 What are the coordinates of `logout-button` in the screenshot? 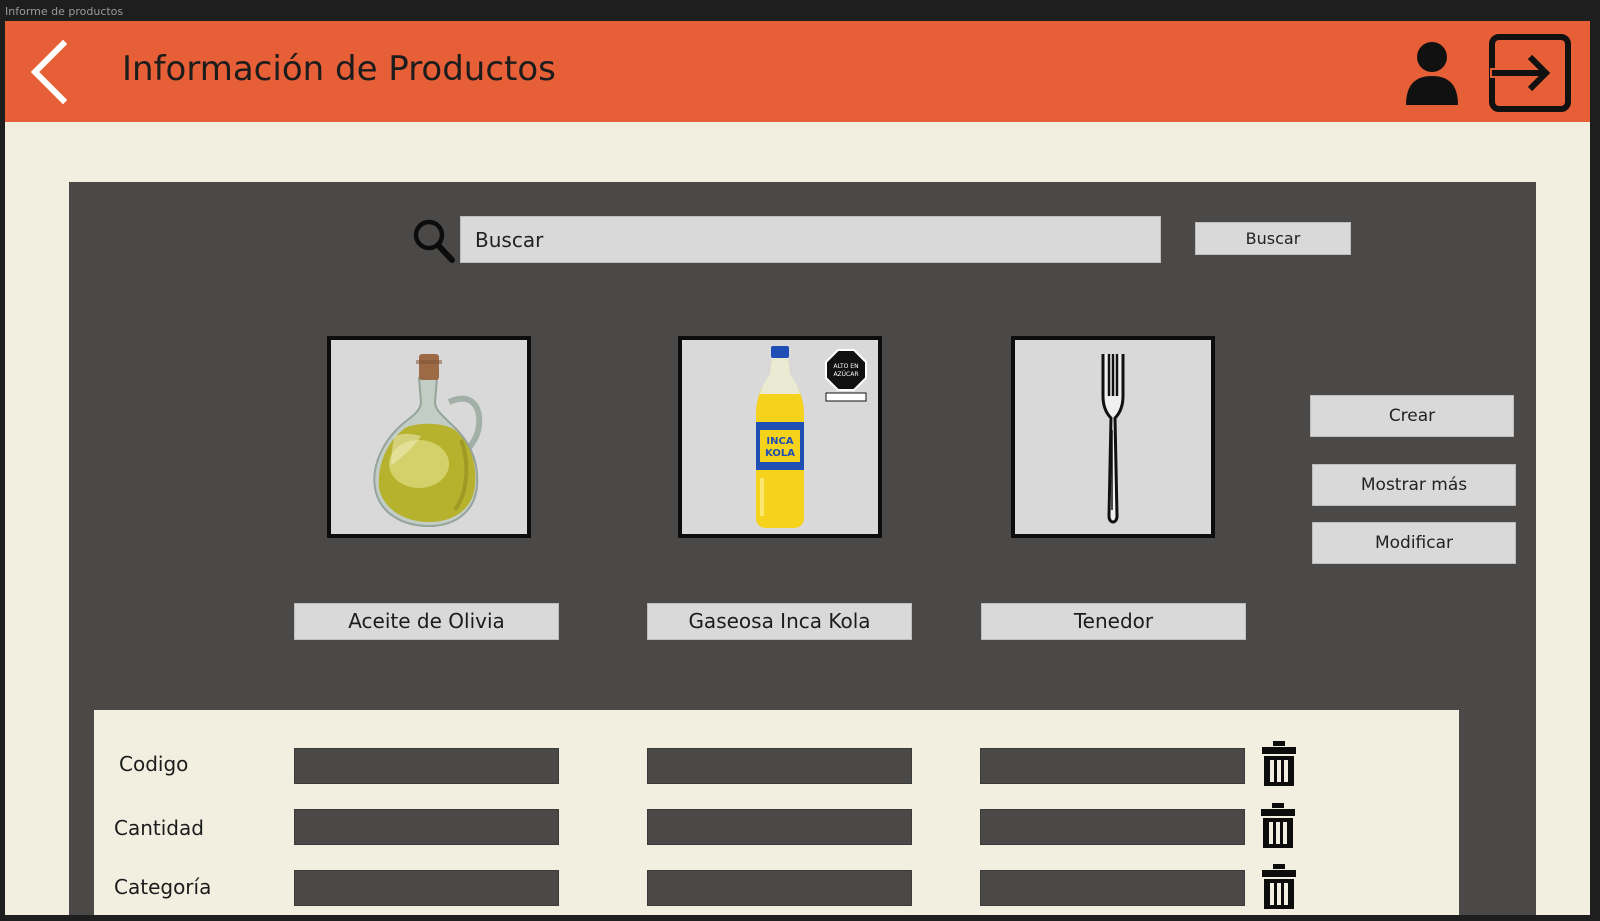 It's located at (1531, 73).